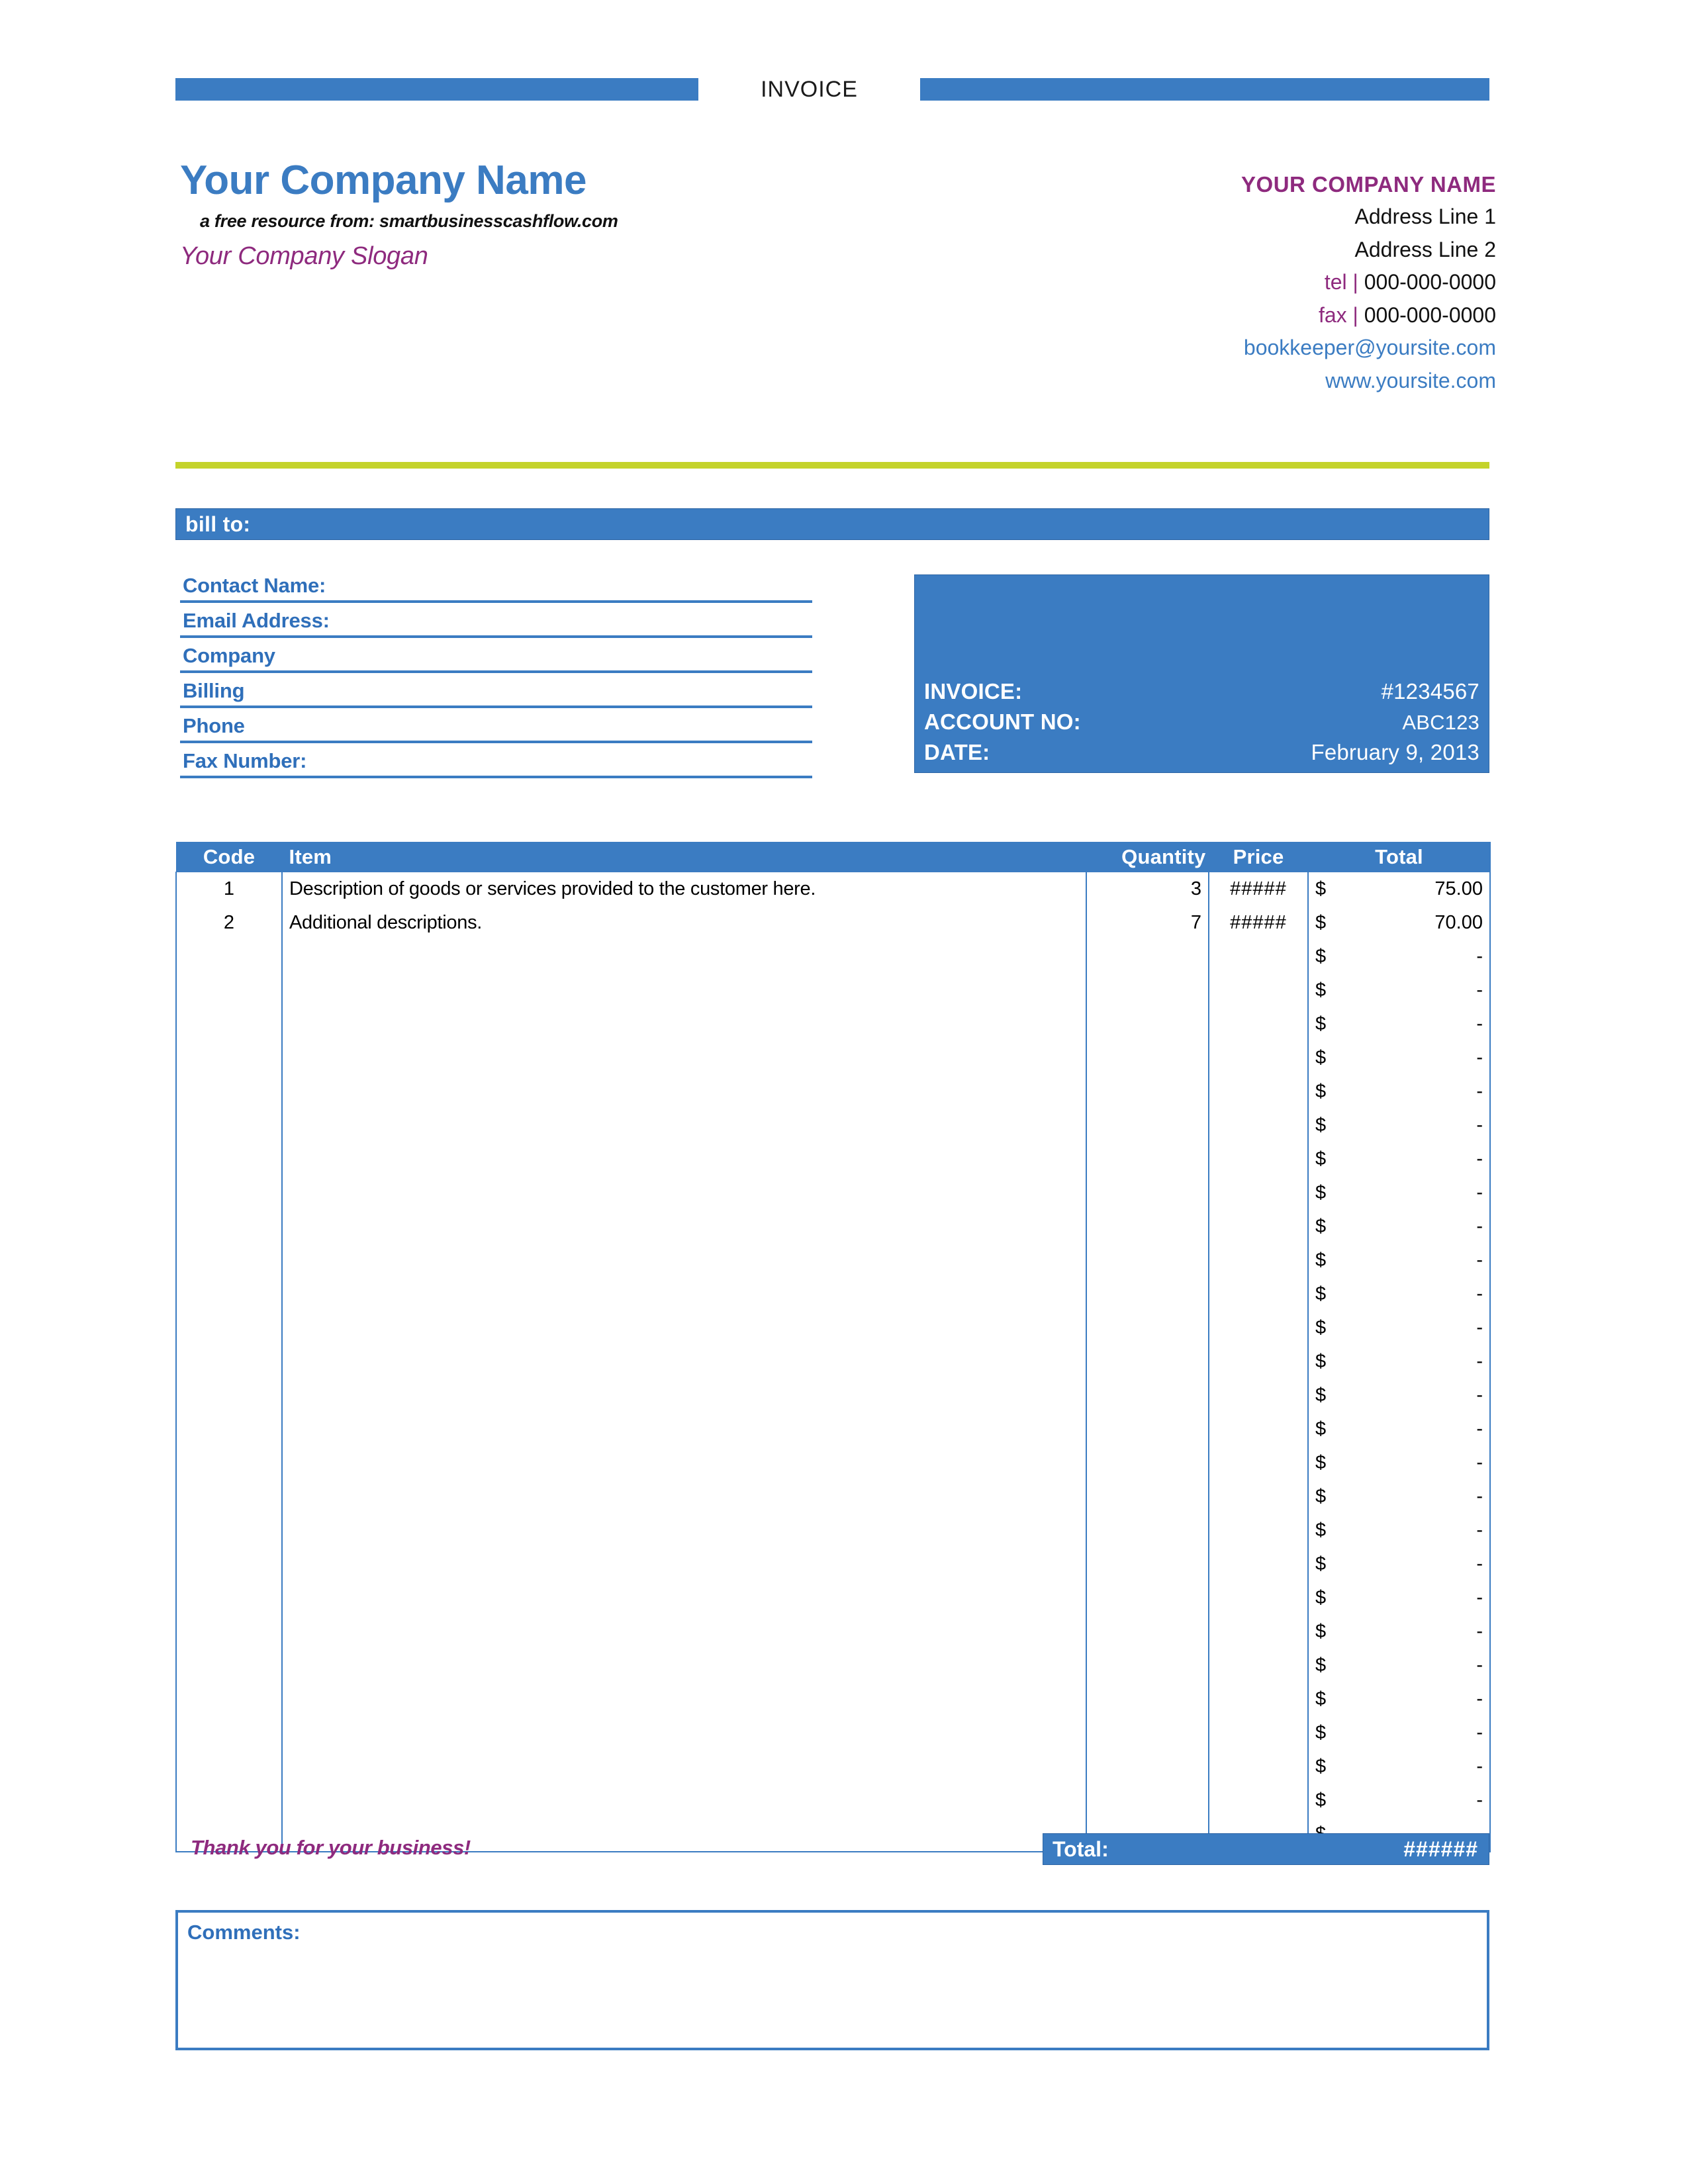  Describe the element at coordinates (684, 923) in the screenshot. I see `cell-item: Additional descriptions.` at that location.